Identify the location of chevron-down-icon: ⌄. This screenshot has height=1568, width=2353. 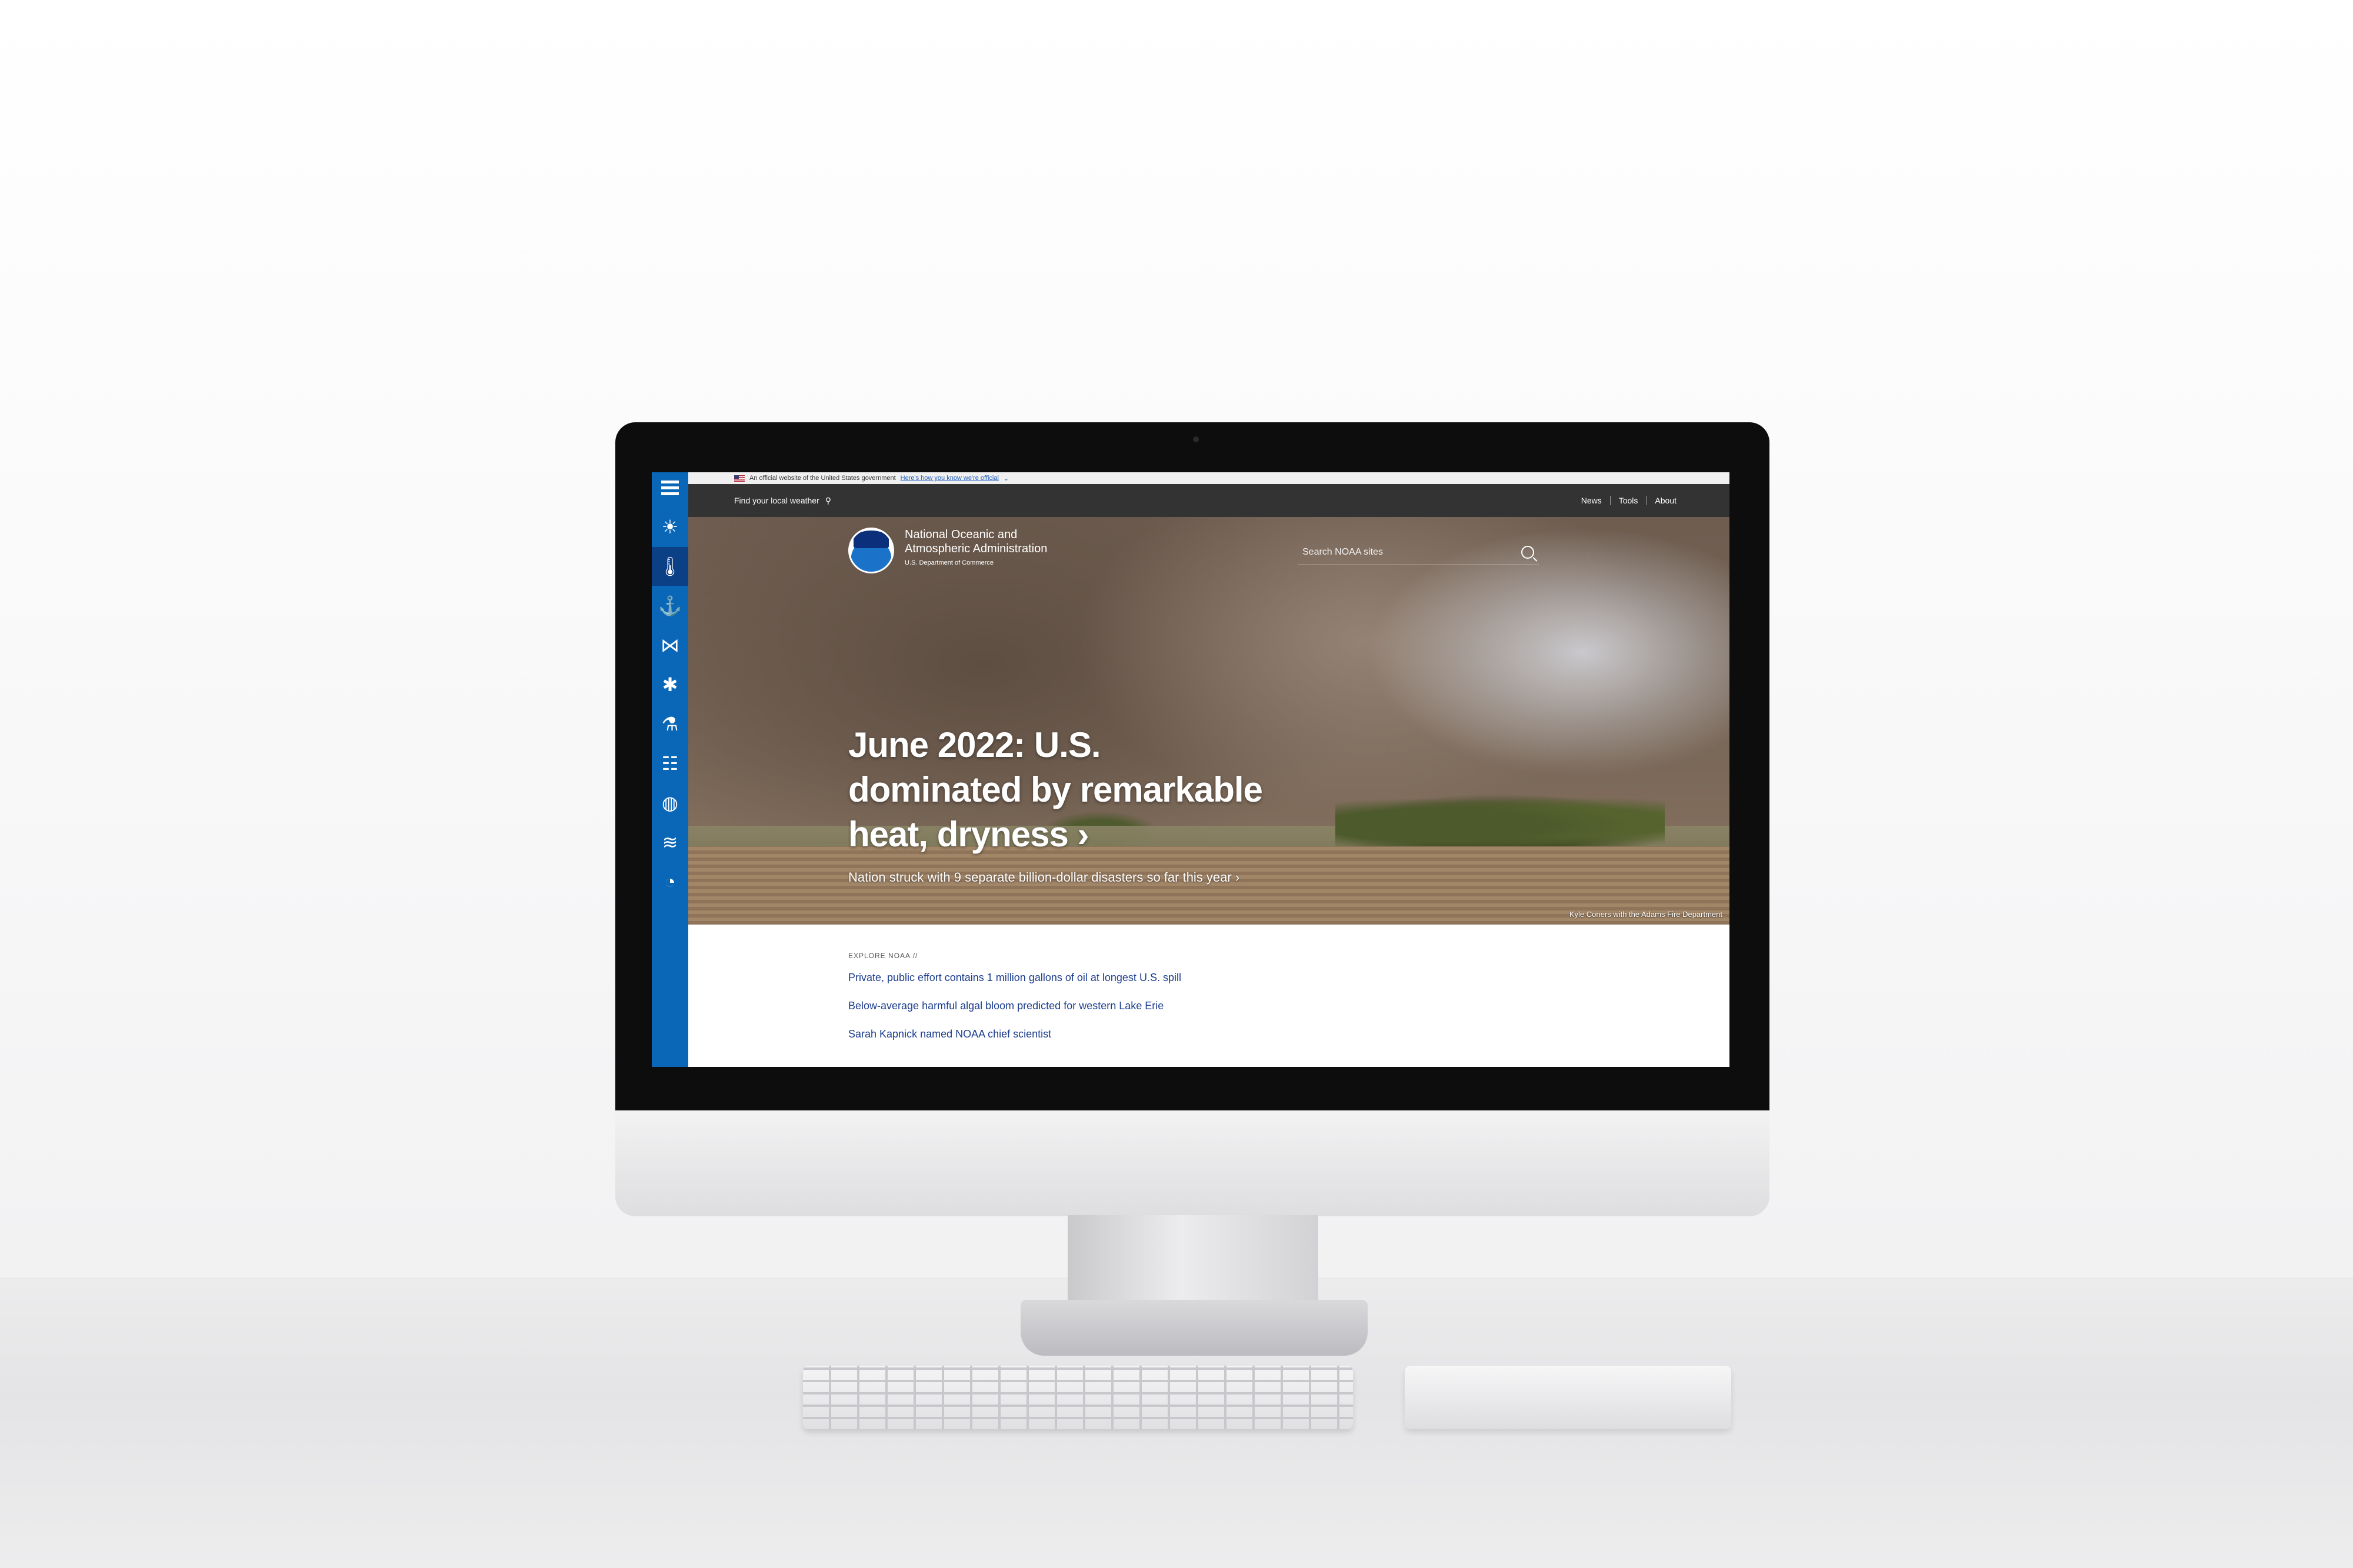
(1006, 478).